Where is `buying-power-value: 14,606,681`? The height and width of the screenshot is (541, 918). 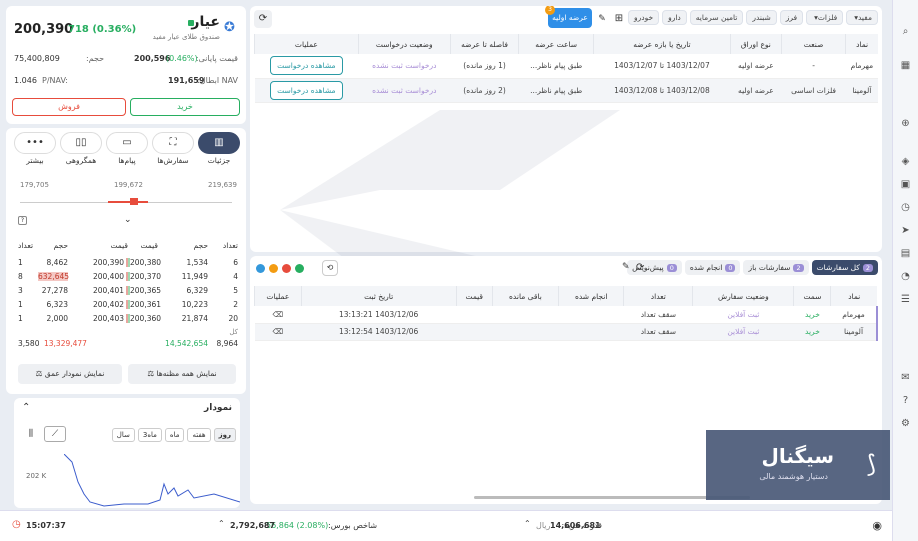
buying-power-value: 14,606,681 is located at coordinates (575, 525).